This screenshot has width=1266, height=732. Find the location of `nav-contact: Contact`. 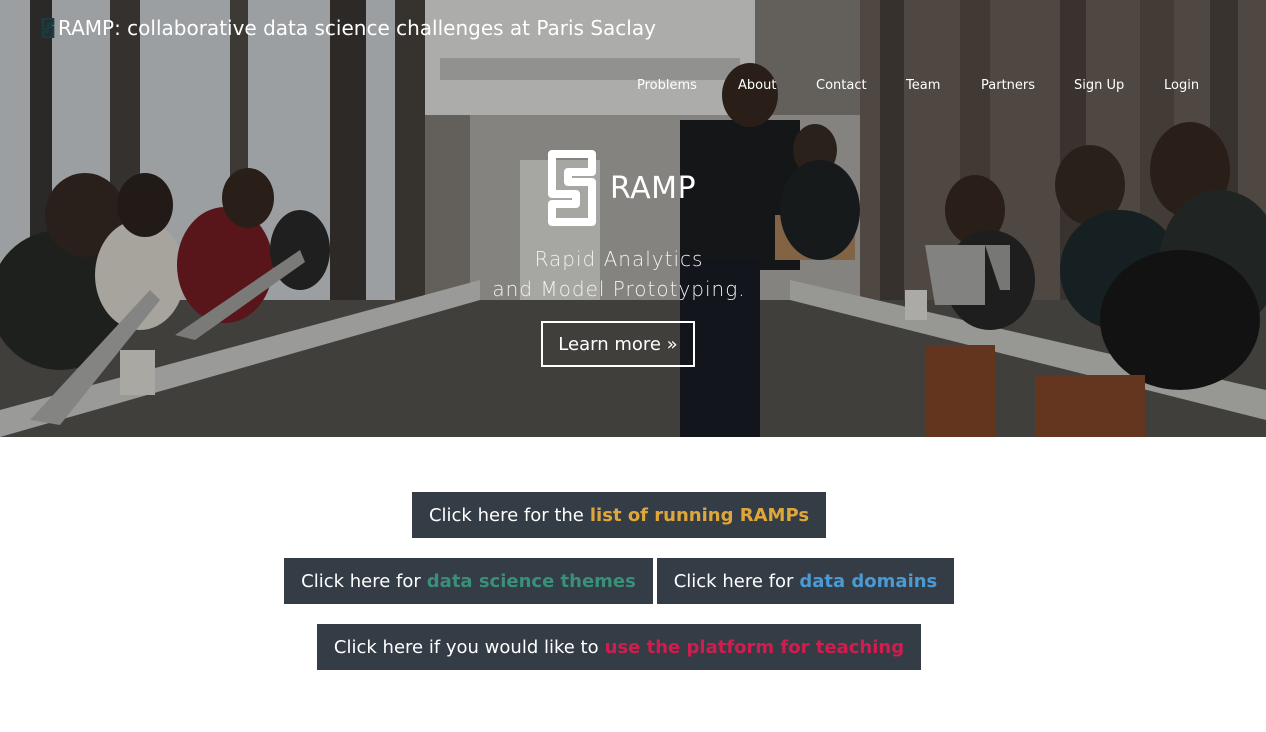

nav-contact: Contact is located at coordinates (841, 85).